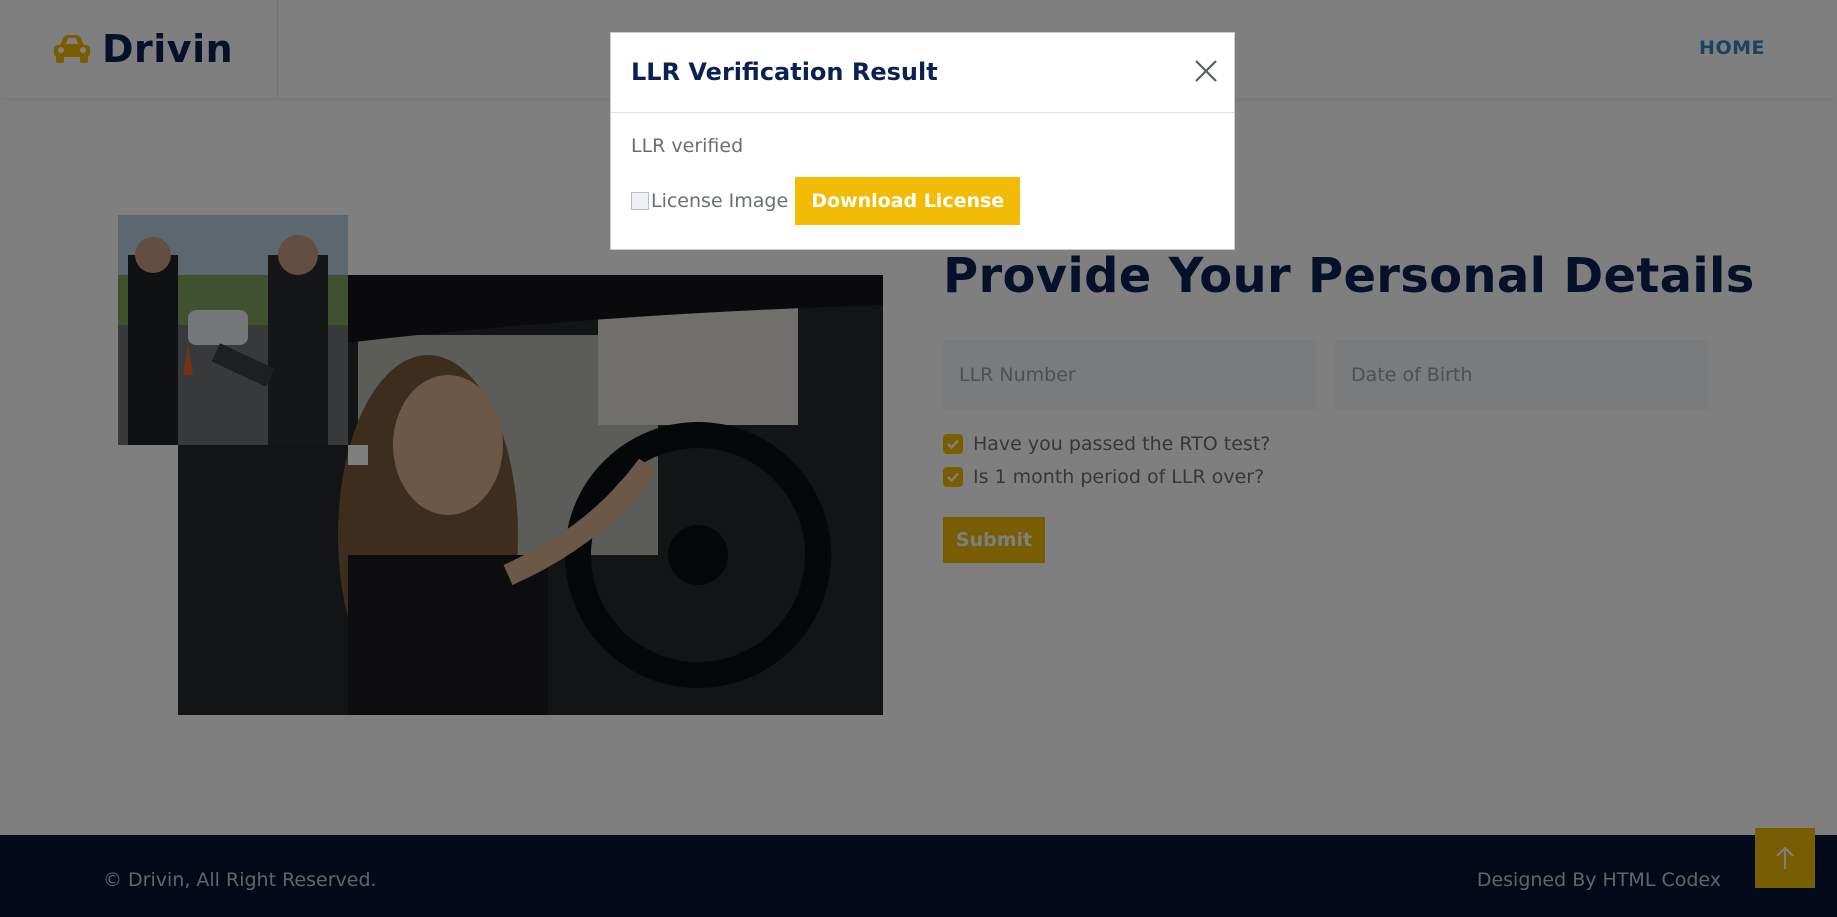  I want to click on broken-image-icon, so click(640, 201).